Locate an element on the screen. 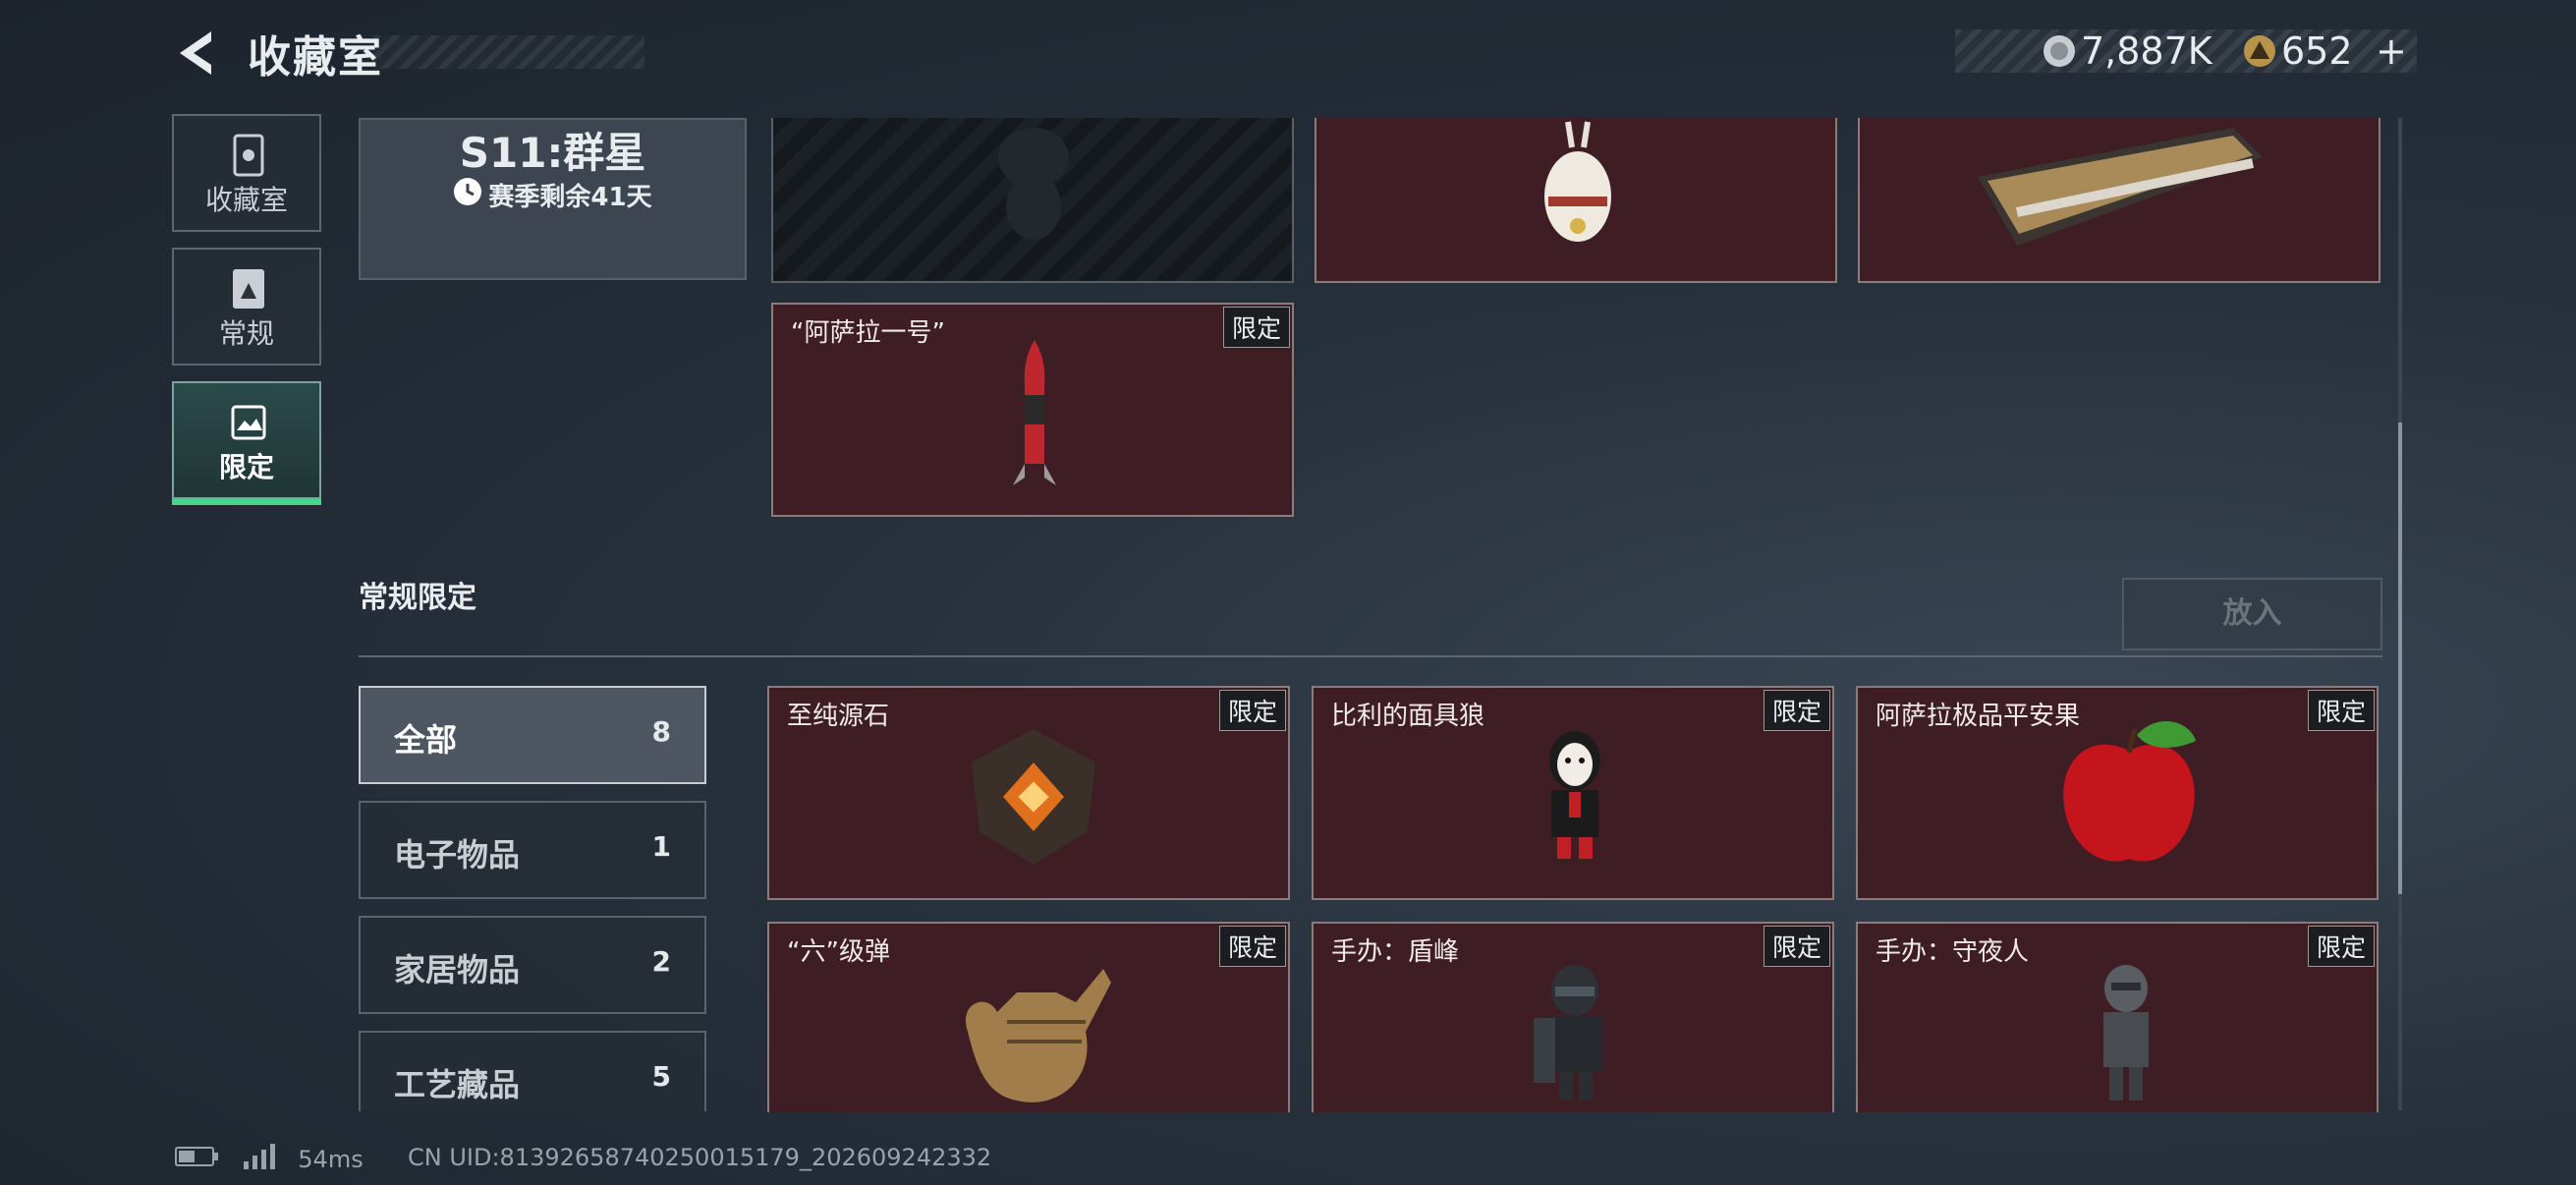  category-crafts: 工艺藏品 5 is located at coordinates (532, 1071).